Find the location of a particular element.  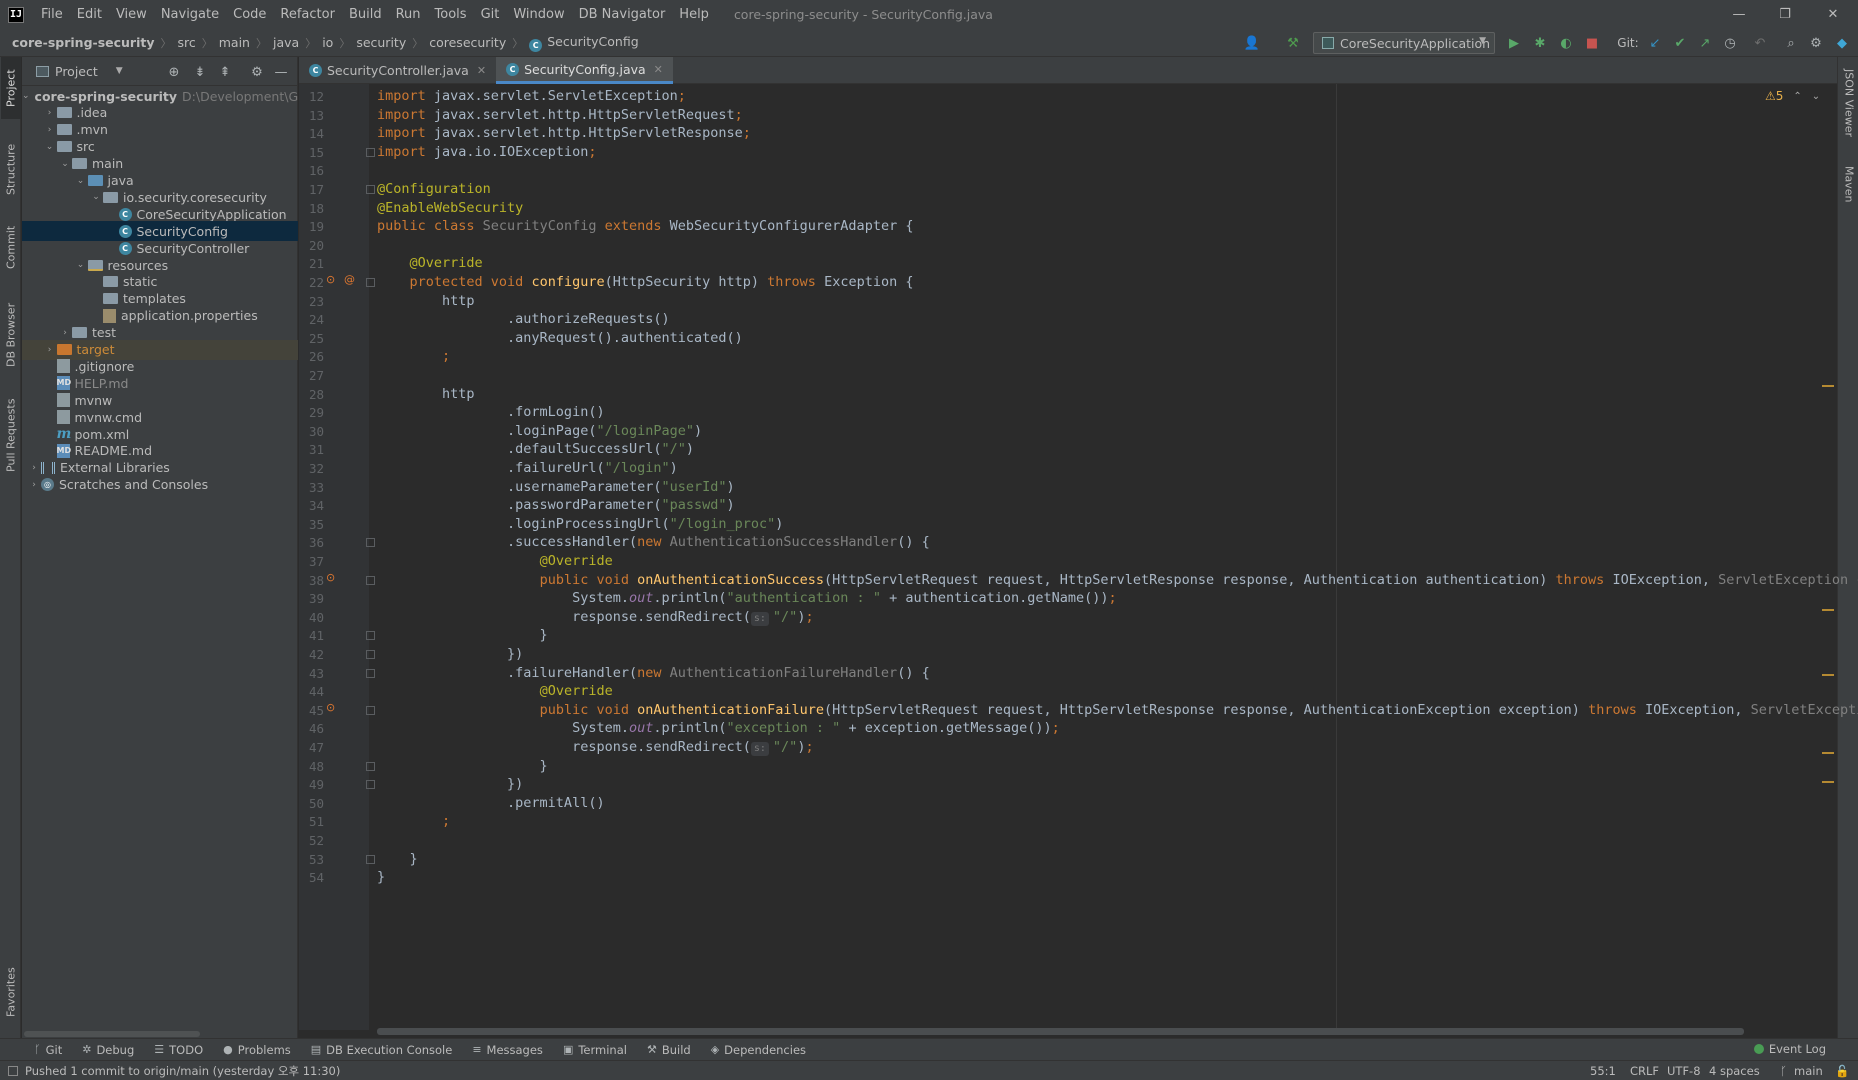

inspection-widget: ⚠5 ⌃ ⌄ is located at coordinates (1792, 96).